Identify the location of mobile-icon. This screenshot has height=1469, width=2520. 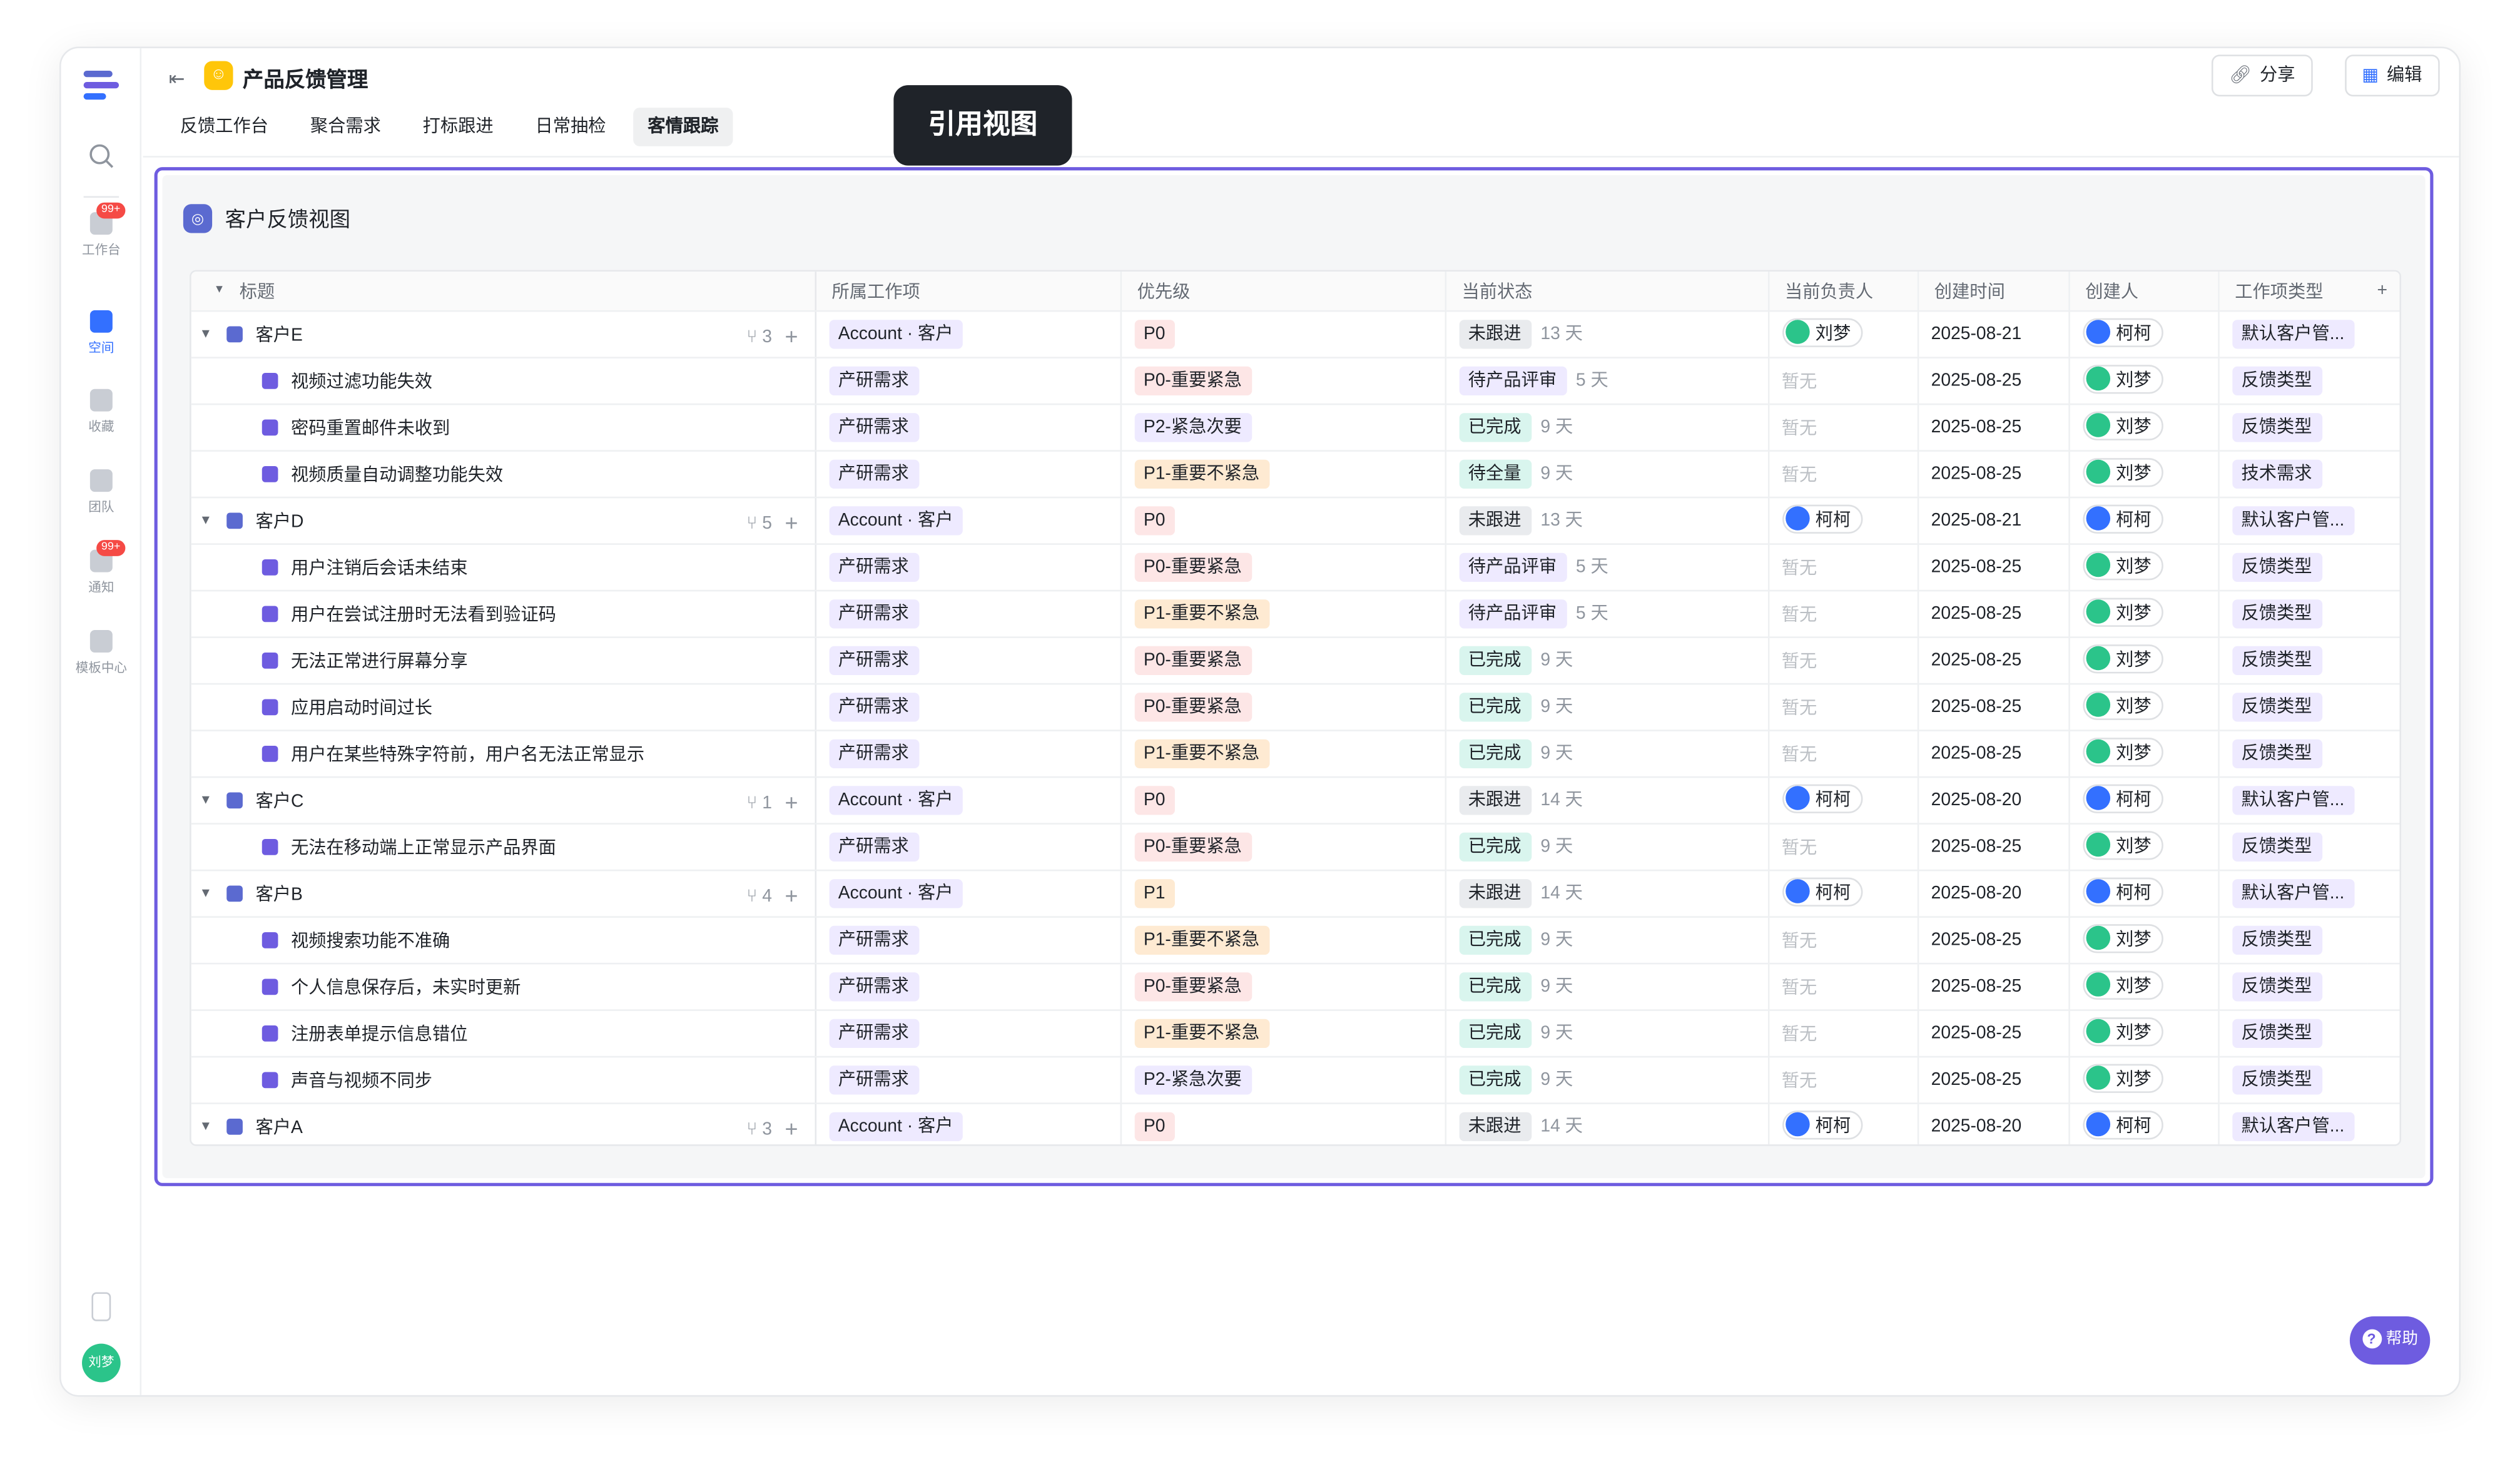
(101, 1306).